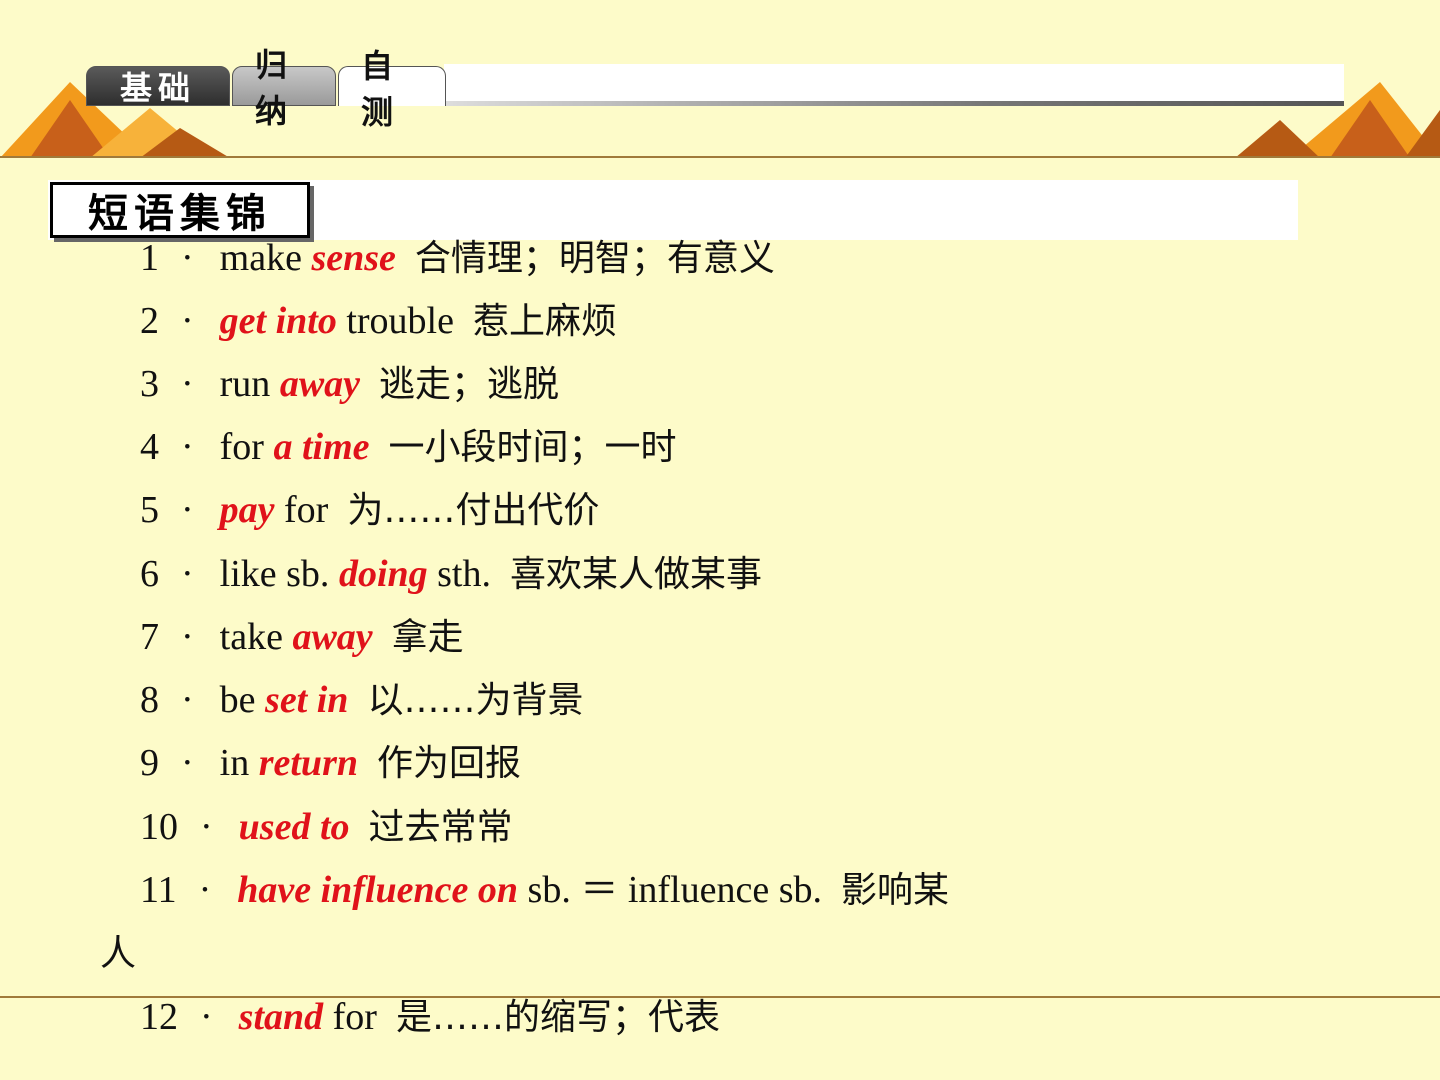 Image resolution: width=1440 pixels, height=1080 pixels. I want to click on list-item-keyword: sense, so click(353, 258).